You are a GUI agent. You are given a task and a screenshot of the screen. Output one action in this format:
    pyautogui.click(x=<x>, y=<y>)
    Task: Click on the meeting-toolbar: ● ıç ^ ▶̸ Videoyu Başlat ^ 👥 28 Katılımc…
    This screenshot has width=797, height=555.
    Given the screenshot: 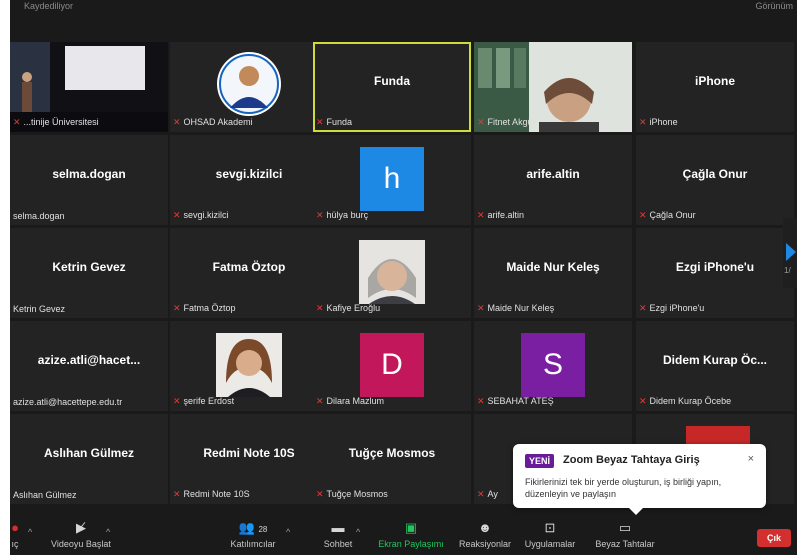 What is the action you would take?
    pyautogui.click(x=403, y=535)
    